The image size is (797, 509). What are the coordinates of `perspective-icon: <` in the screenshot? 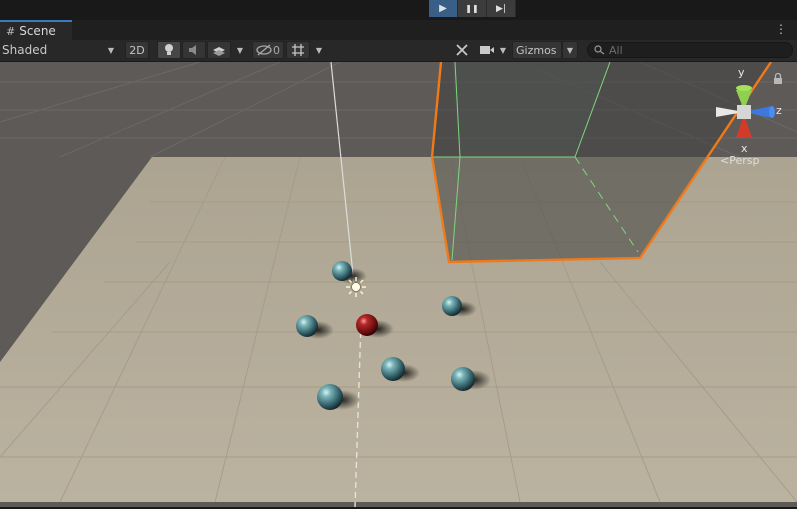 It's located at (725, 160).